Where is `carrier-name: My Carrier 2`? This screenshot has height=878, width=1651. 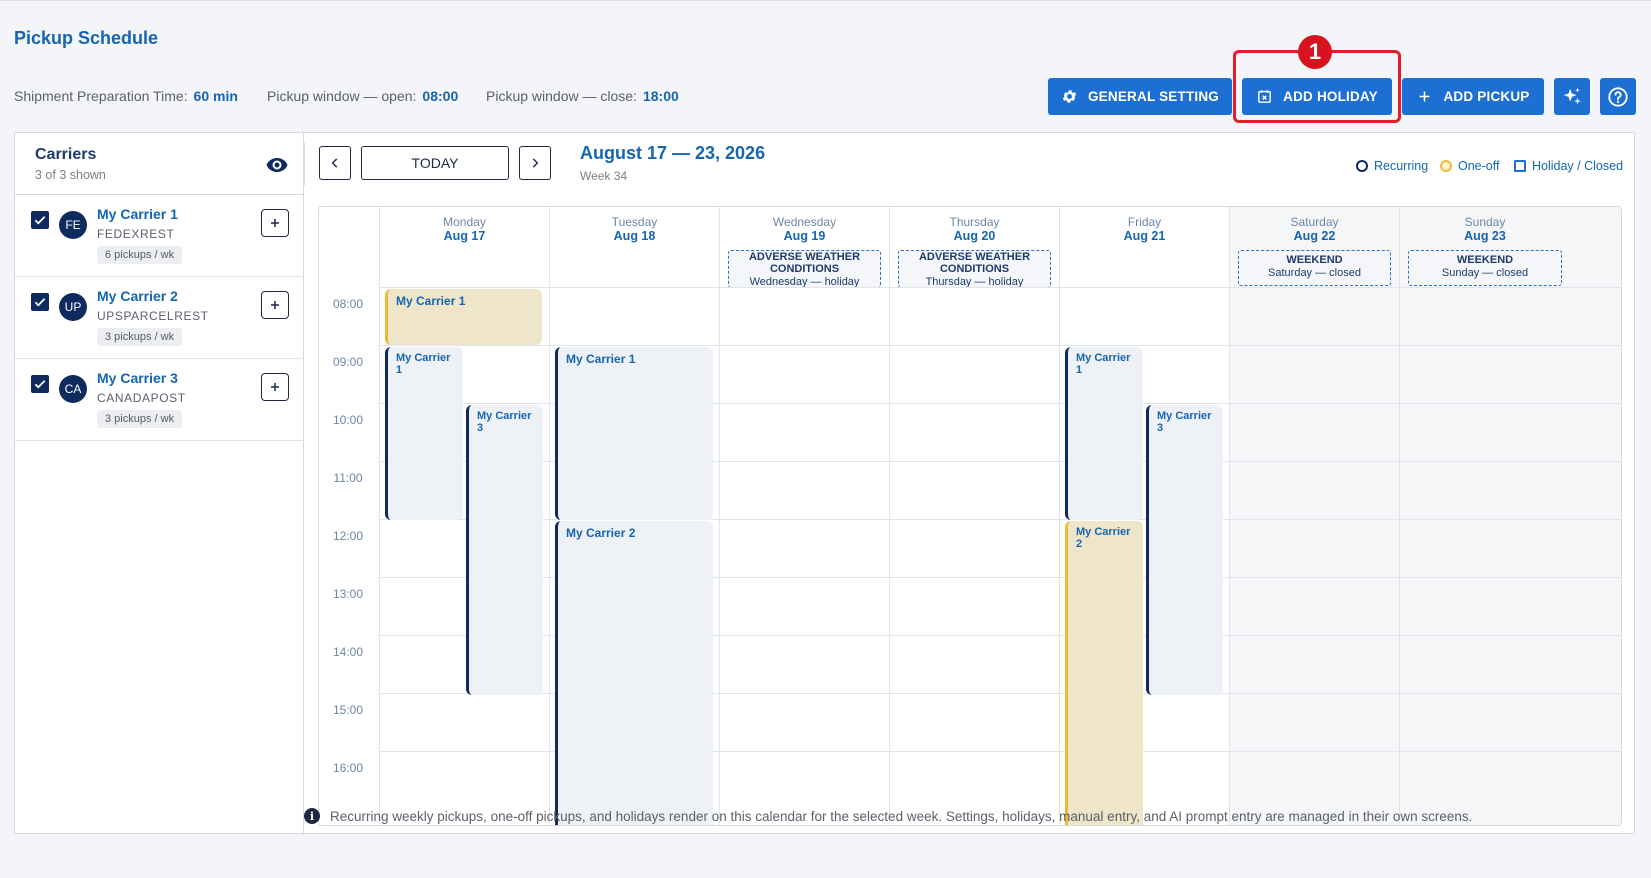
carrier-name: My Carrier 2 is located at coordinates (137, 296).